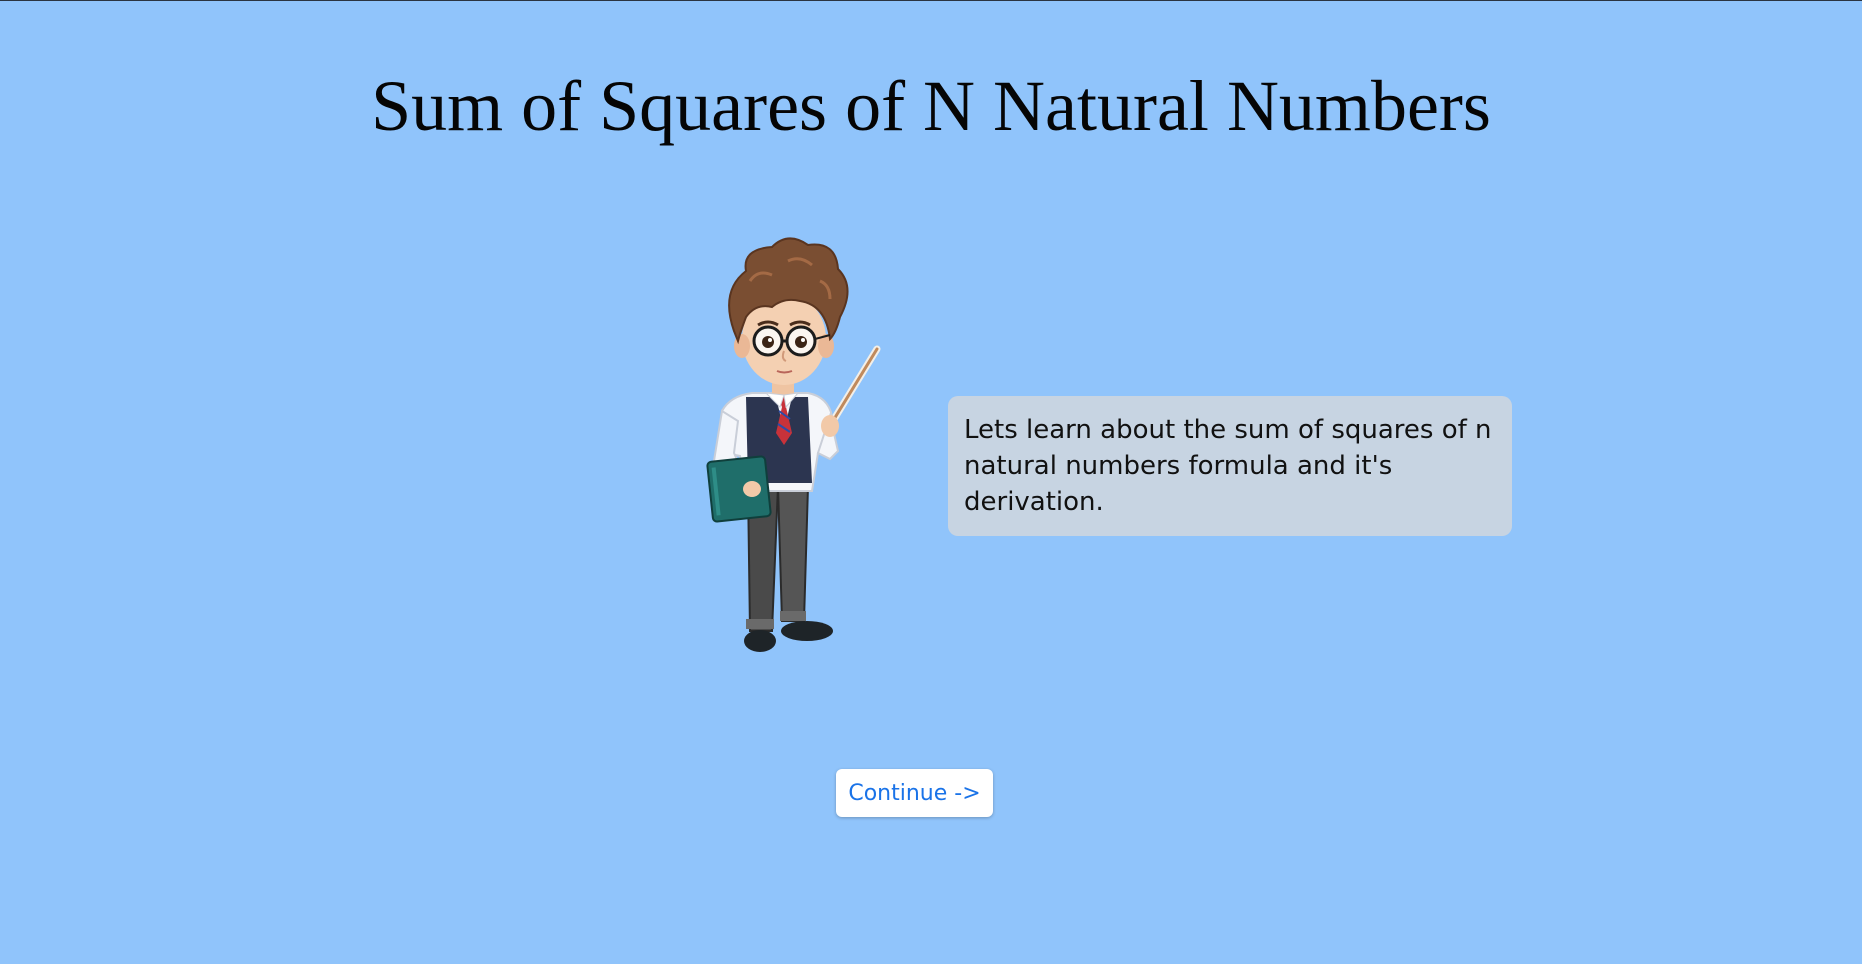  Describe the element at coordinates (793, 444) in the screenshot. I see `teacher-boy-with-pointer-icon` at that location.